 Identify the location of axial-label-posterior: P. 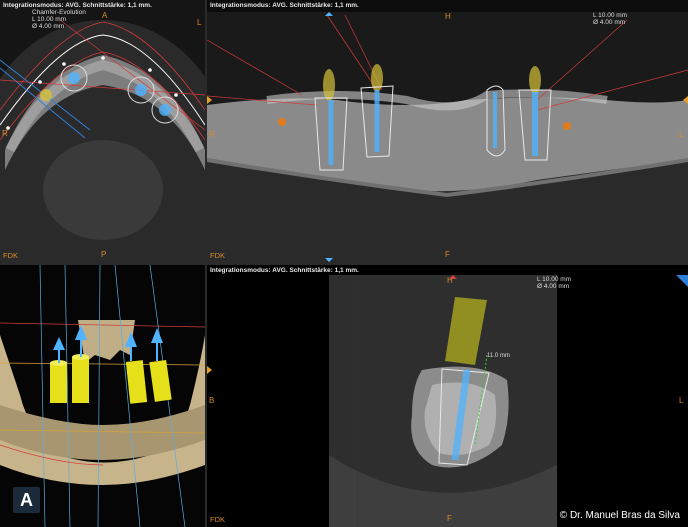
(104, 254).